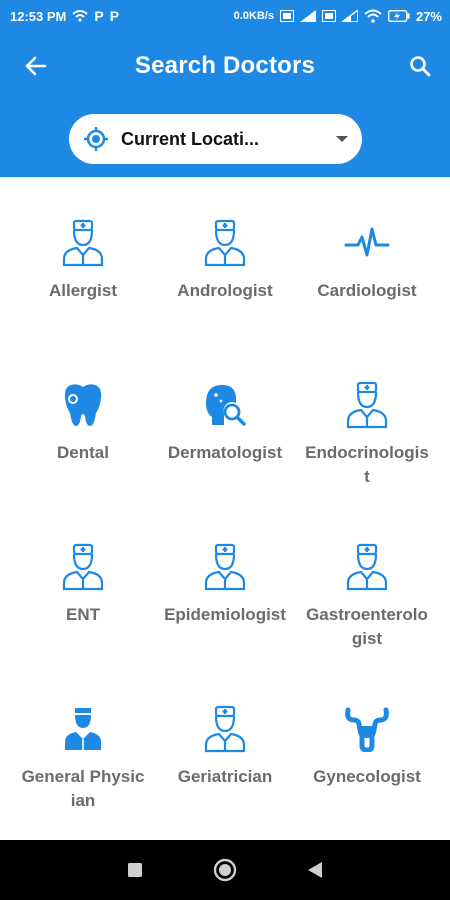 This screenshot has height=900, width=450. What do you see at coordinates (428, 16) in the screenshot?
I see `battery-percent: 27%` at bounding box center [428, 16].